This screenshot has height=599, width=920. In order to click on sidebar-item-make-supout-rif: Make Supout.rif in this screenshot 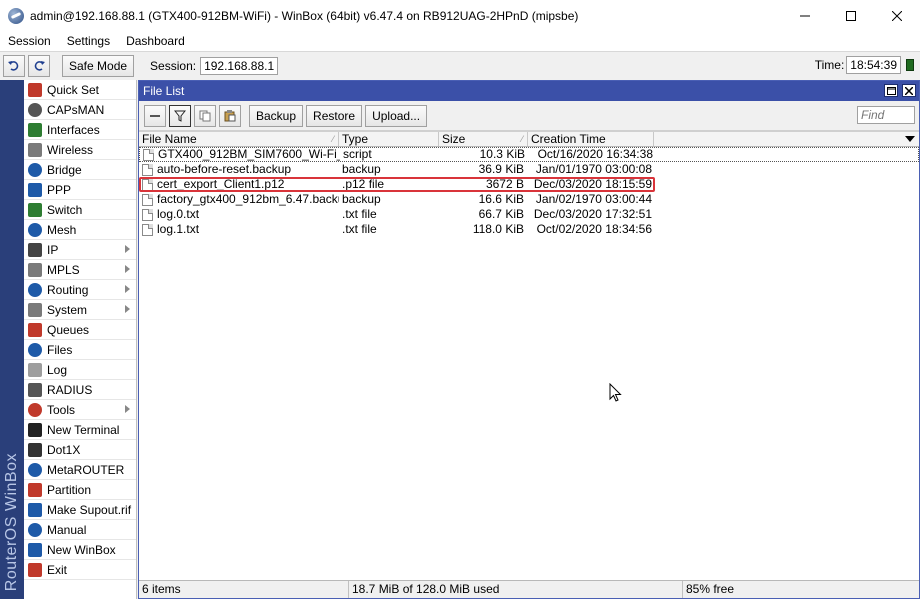, I will do `click(80, 510)`.